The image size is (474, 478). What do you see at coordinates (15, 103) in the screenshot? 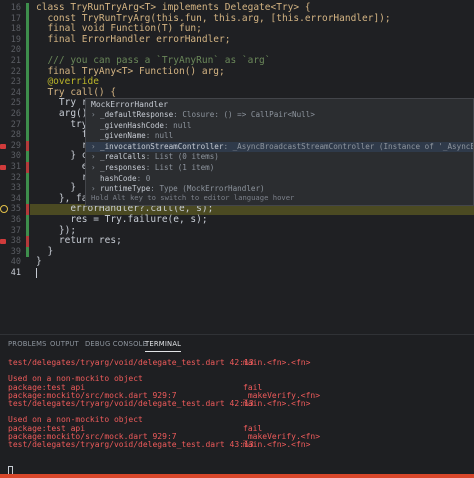
I see `line-number: 25` at bounding box center [15, 103].